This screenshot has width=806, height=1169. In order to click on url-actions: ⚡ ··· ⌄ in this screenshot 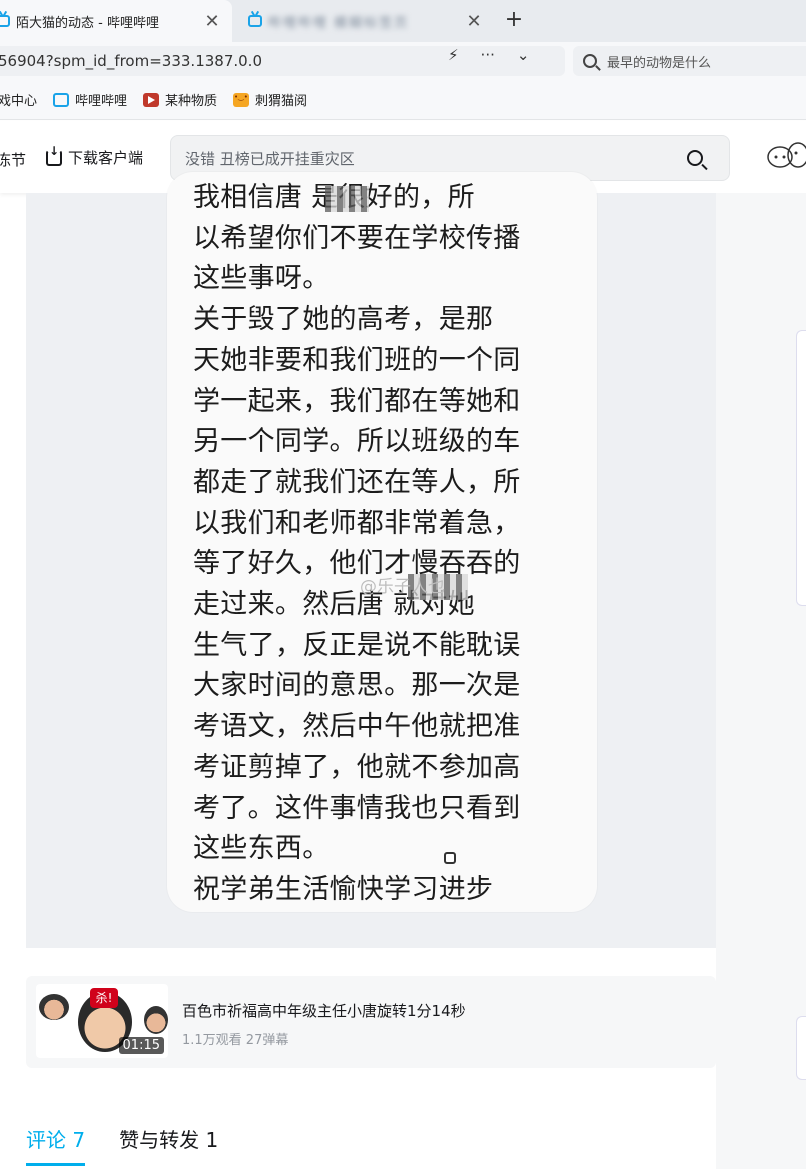, I will do `click(503, 55)`.